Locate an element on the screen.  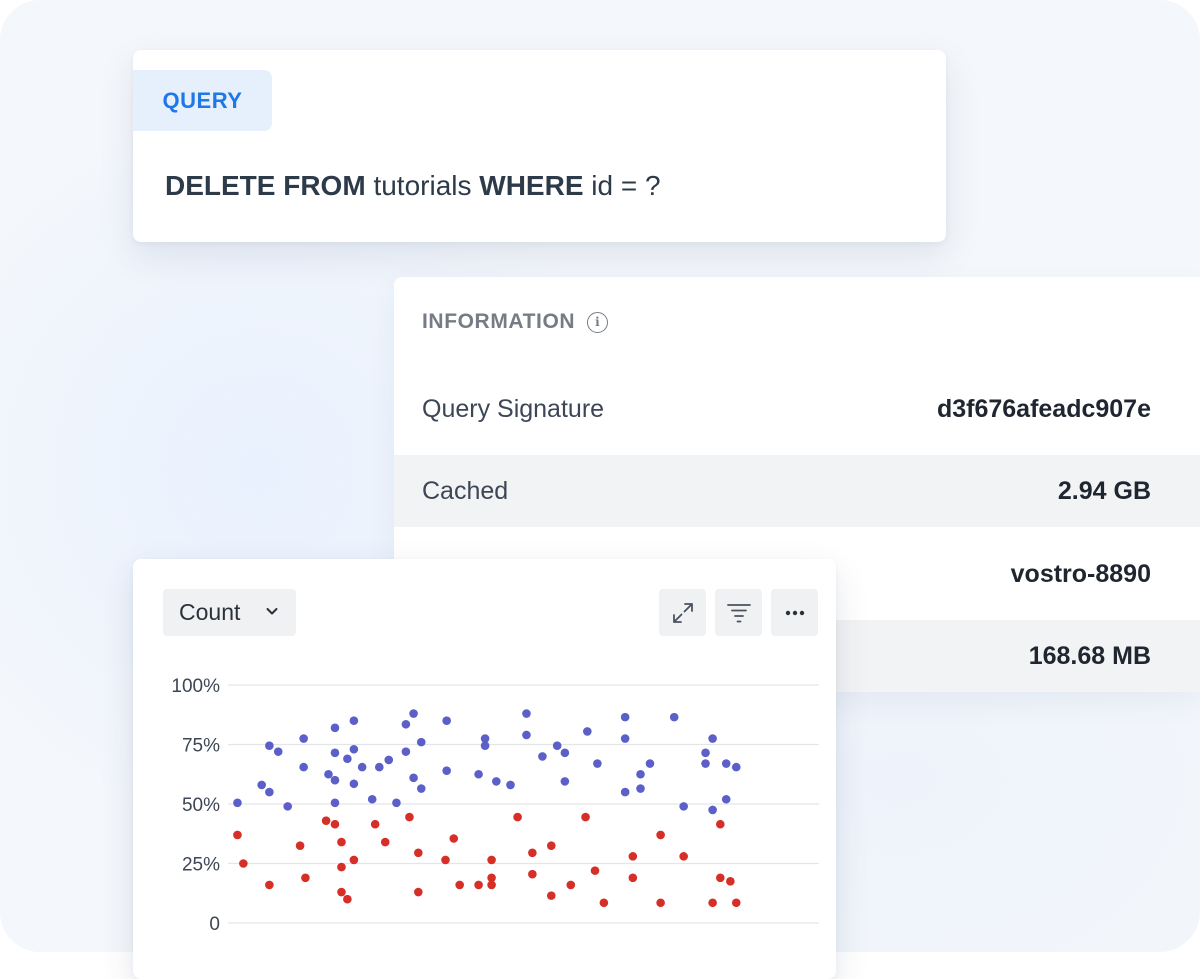
more-button is located at coordinates (794, 612).